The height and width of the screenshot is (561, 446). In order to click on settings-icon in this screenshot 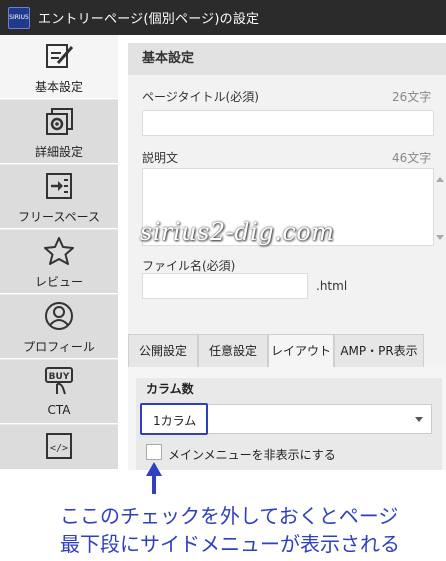, I will do `click(59, 121)`.